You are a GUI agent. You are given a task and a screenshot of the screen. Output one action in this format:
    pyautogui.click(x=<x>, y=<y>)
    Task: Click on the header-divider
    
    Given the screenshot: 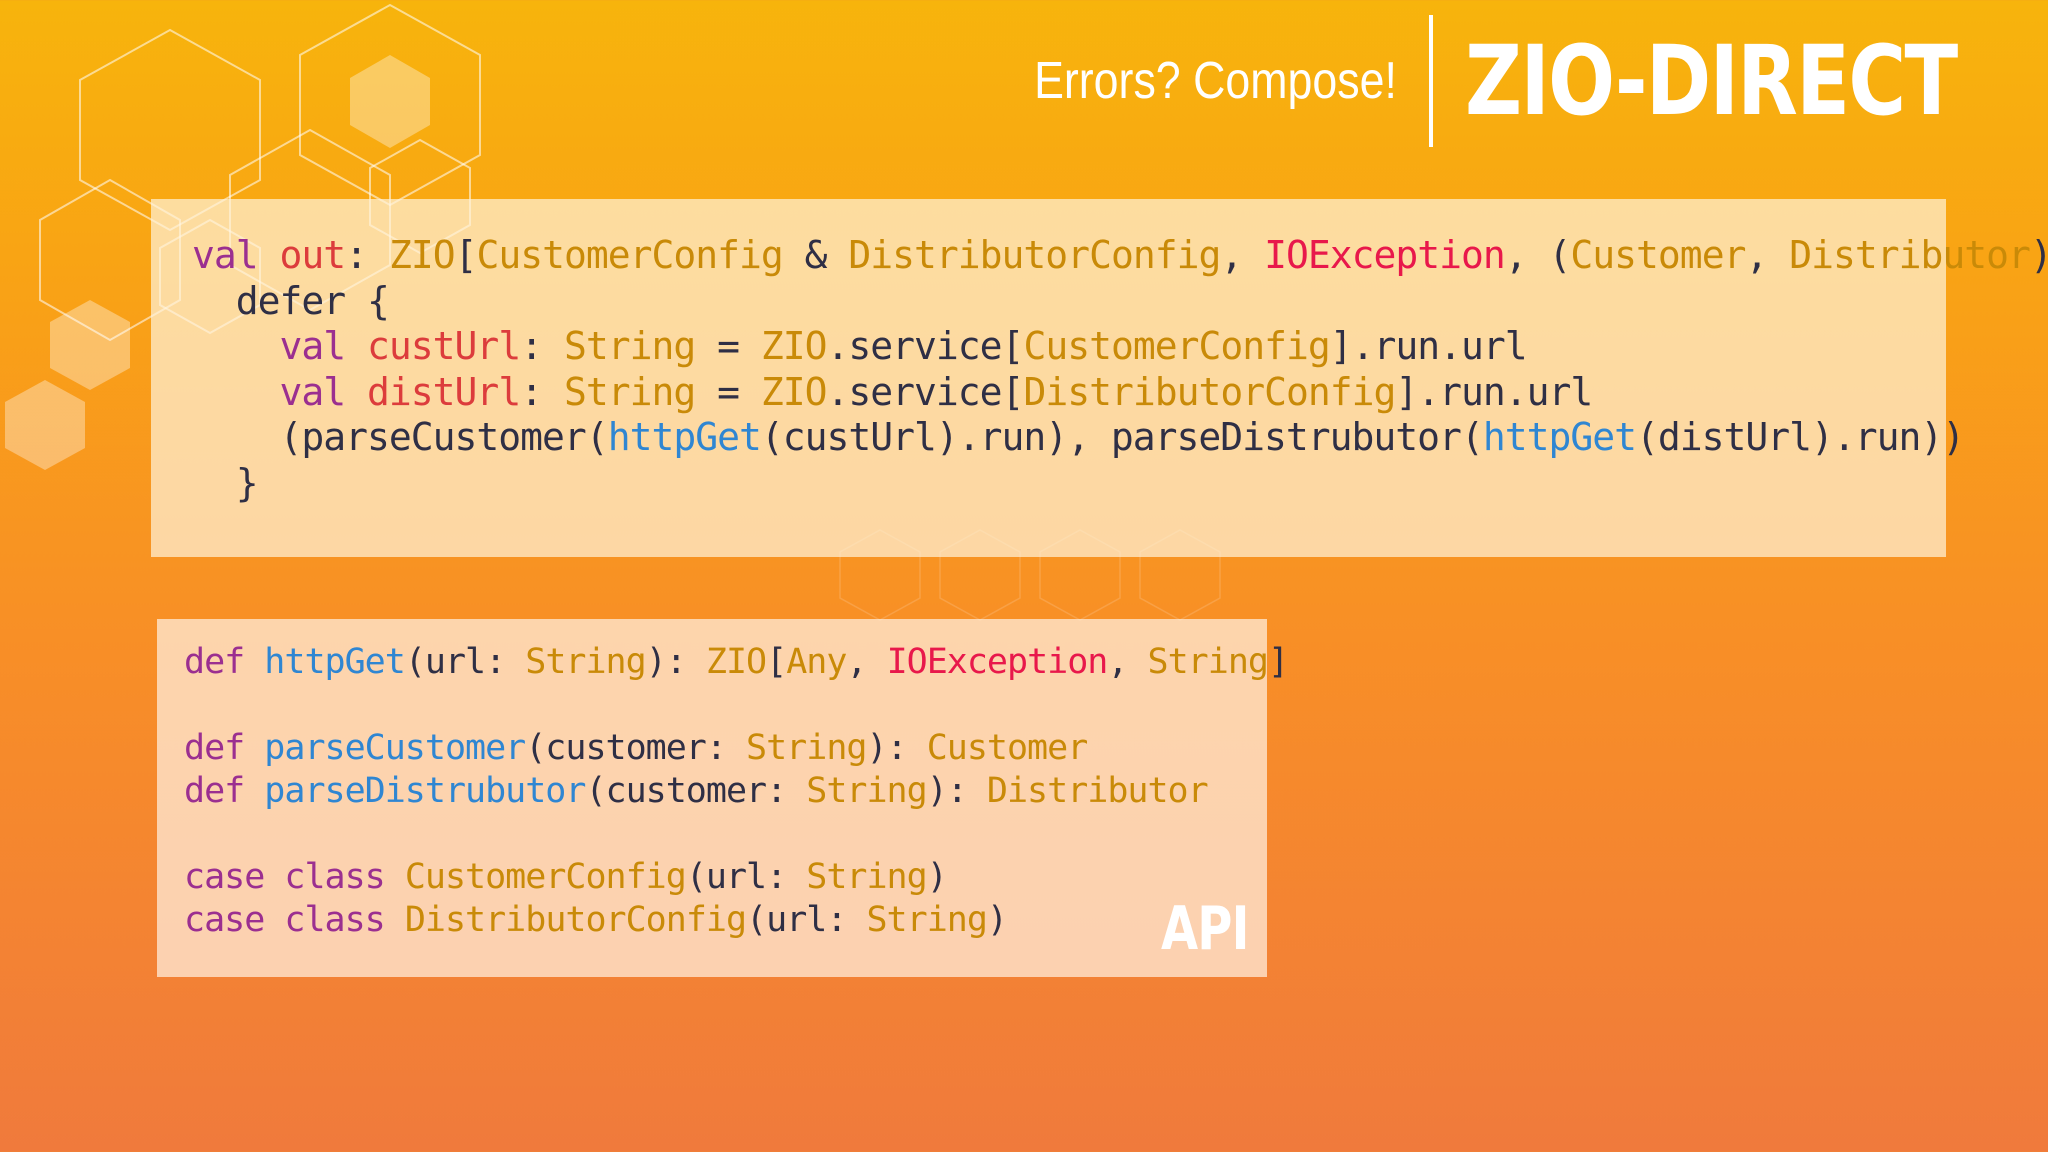 What is the action you would take?
    pyautogui.click(x=1430, y=81)
    